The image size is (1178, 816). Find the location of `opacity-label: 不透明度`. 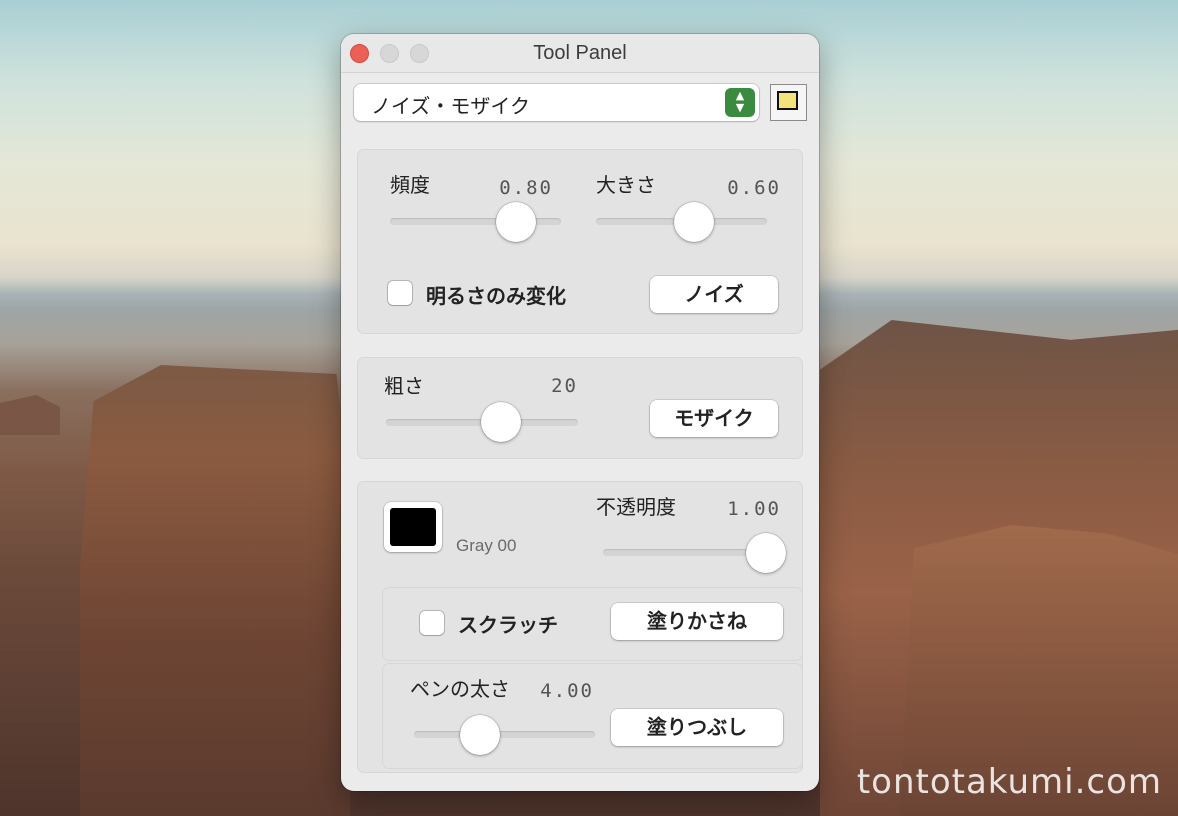

opacity-label: 不透明度 is located at coordinates (636, 507).